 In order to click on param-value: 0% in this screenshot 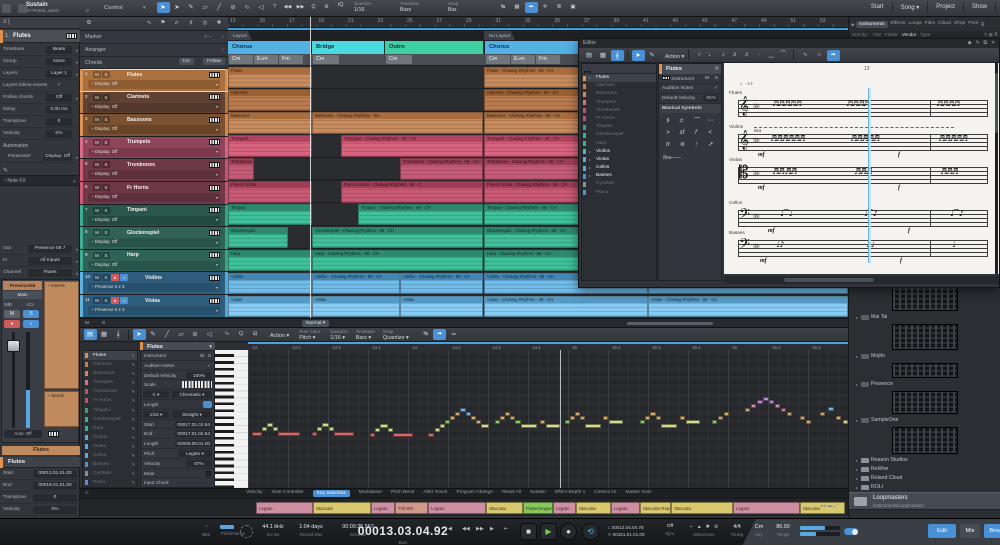, I will do `click(59, 134)`.